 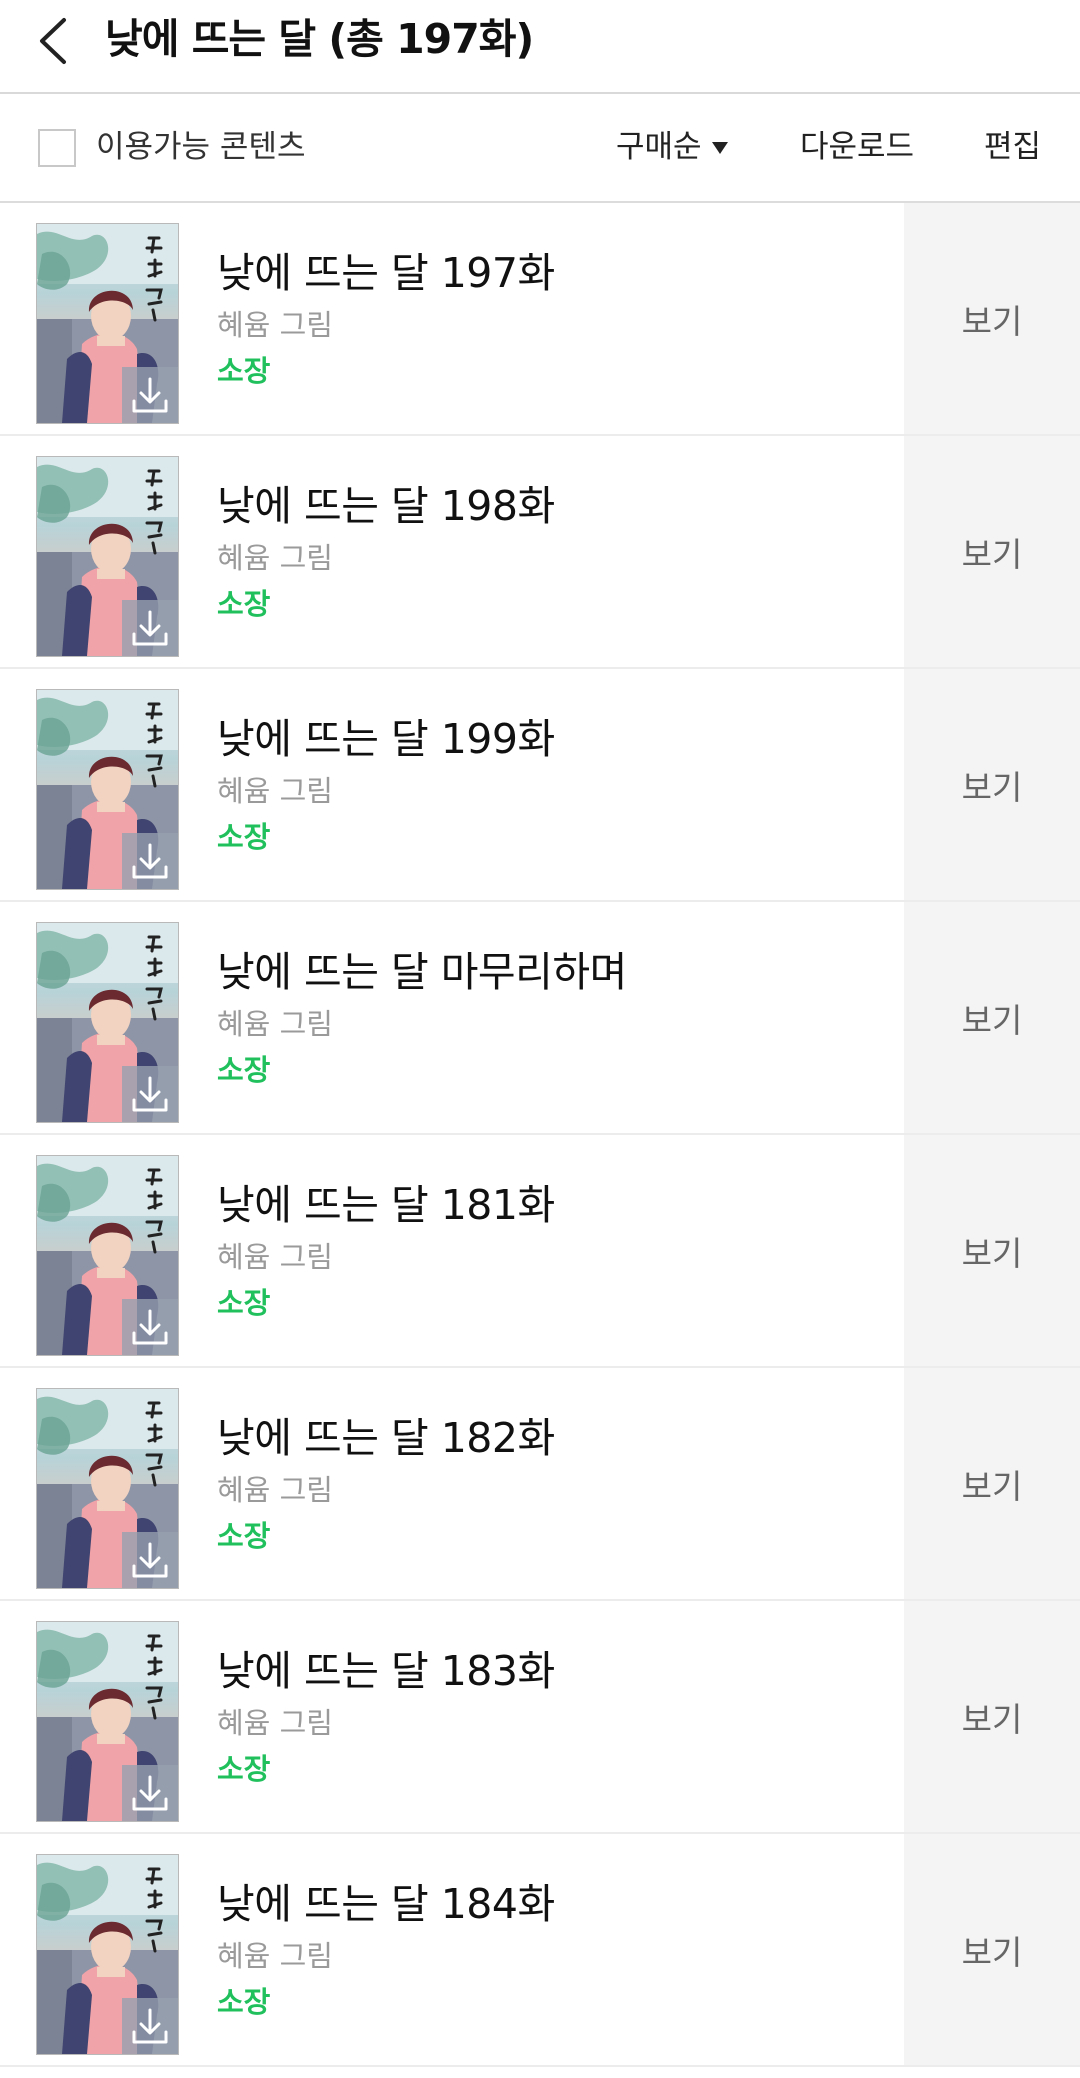 I want to click on episode-title: 낮에 뜨는 달 182화, so click(x=386, y=1438).